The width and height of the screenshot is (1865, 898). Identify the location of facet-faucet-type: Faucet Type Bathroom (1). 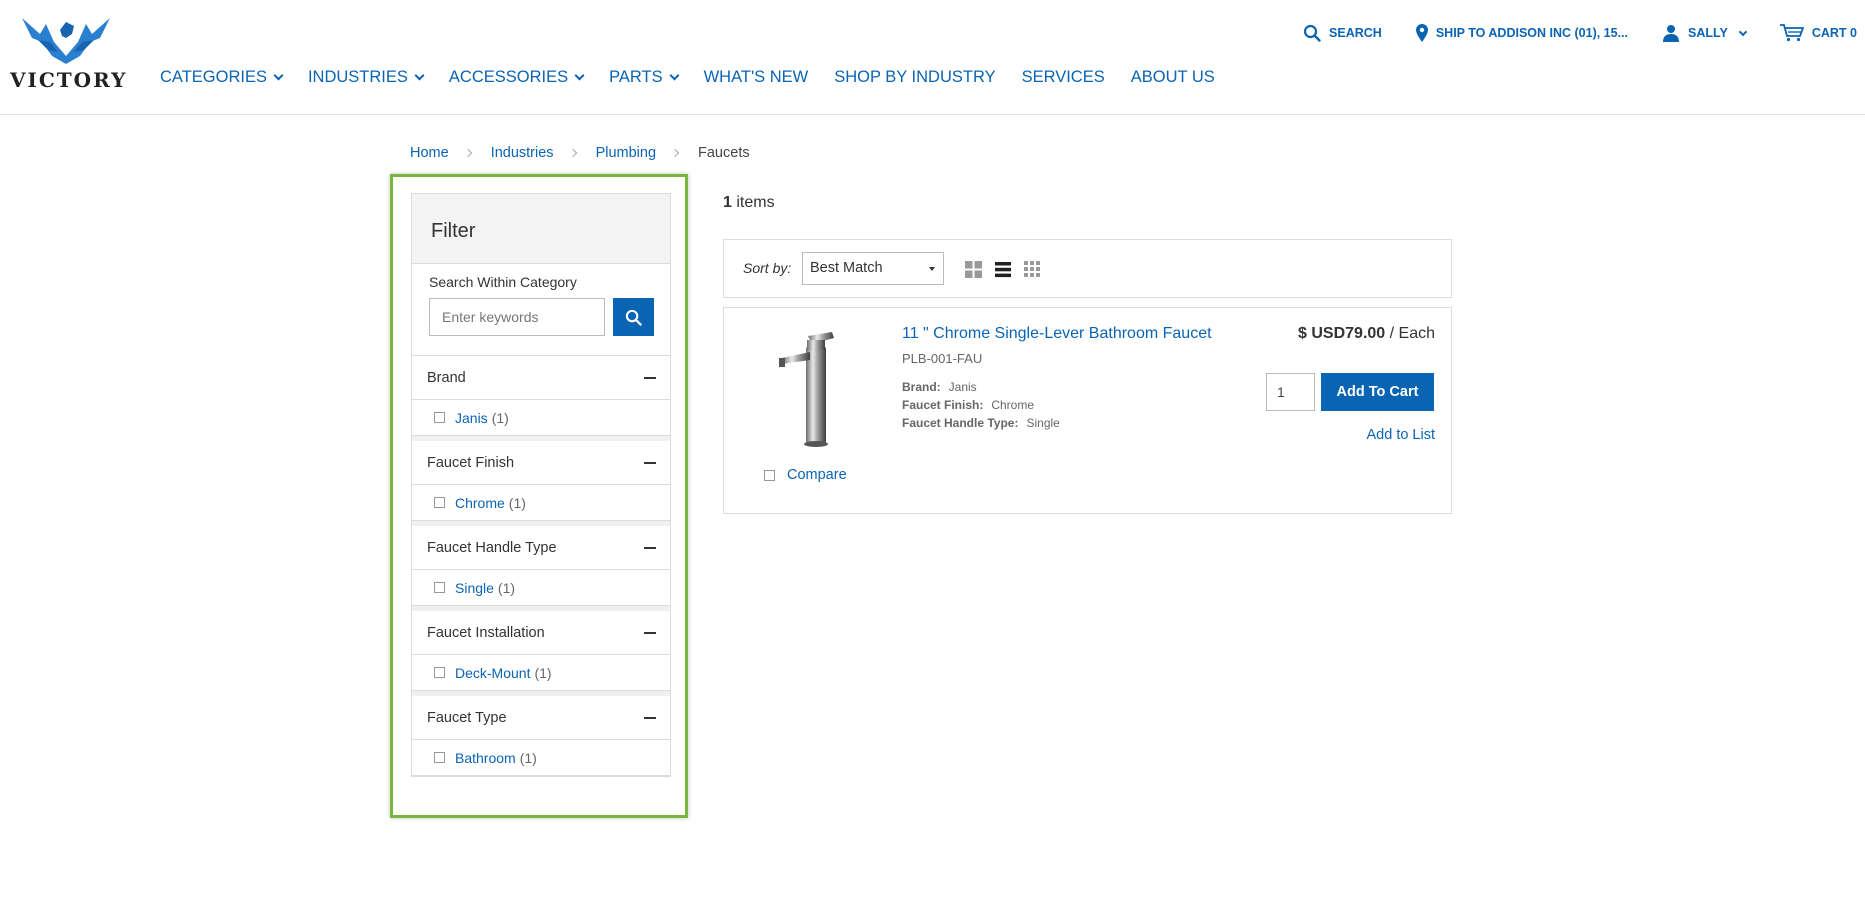
(541, 733).